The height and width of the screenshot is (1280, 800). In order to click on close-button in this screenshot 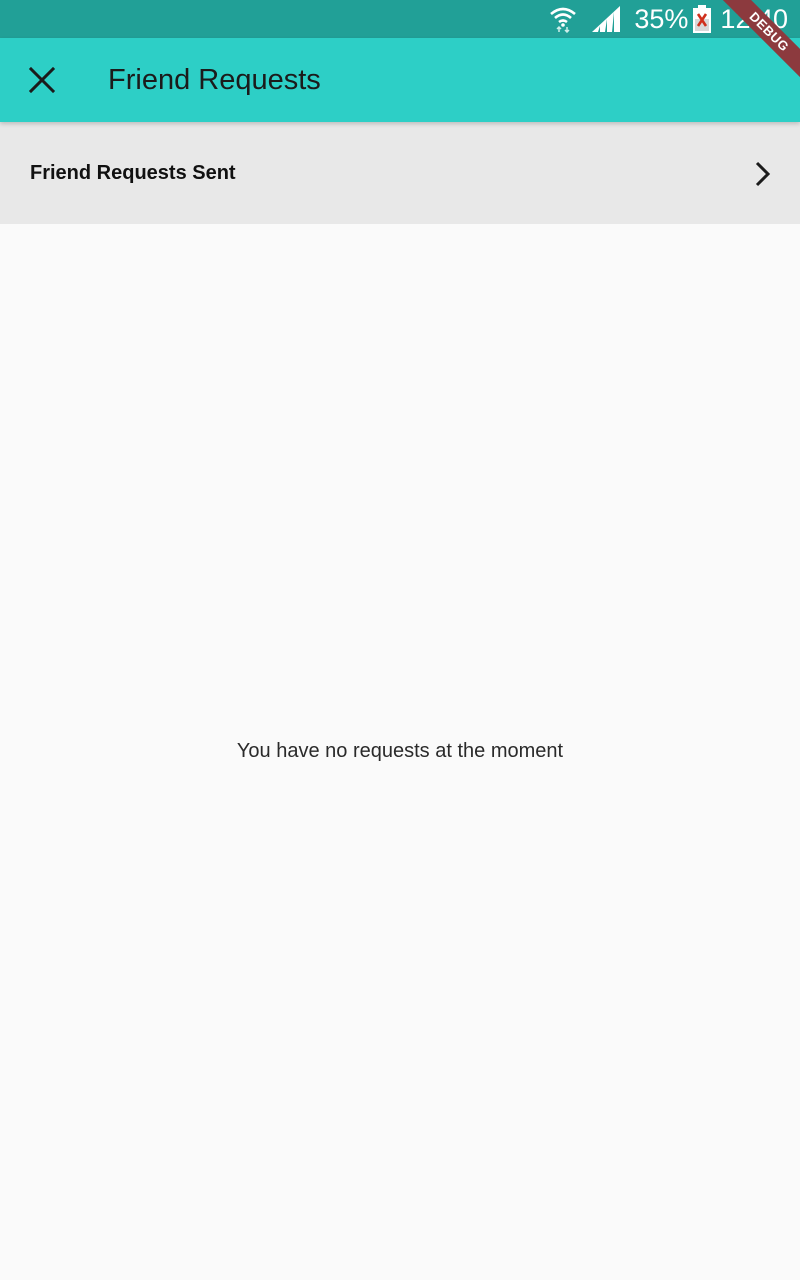, I will do `click(42, 80)`.